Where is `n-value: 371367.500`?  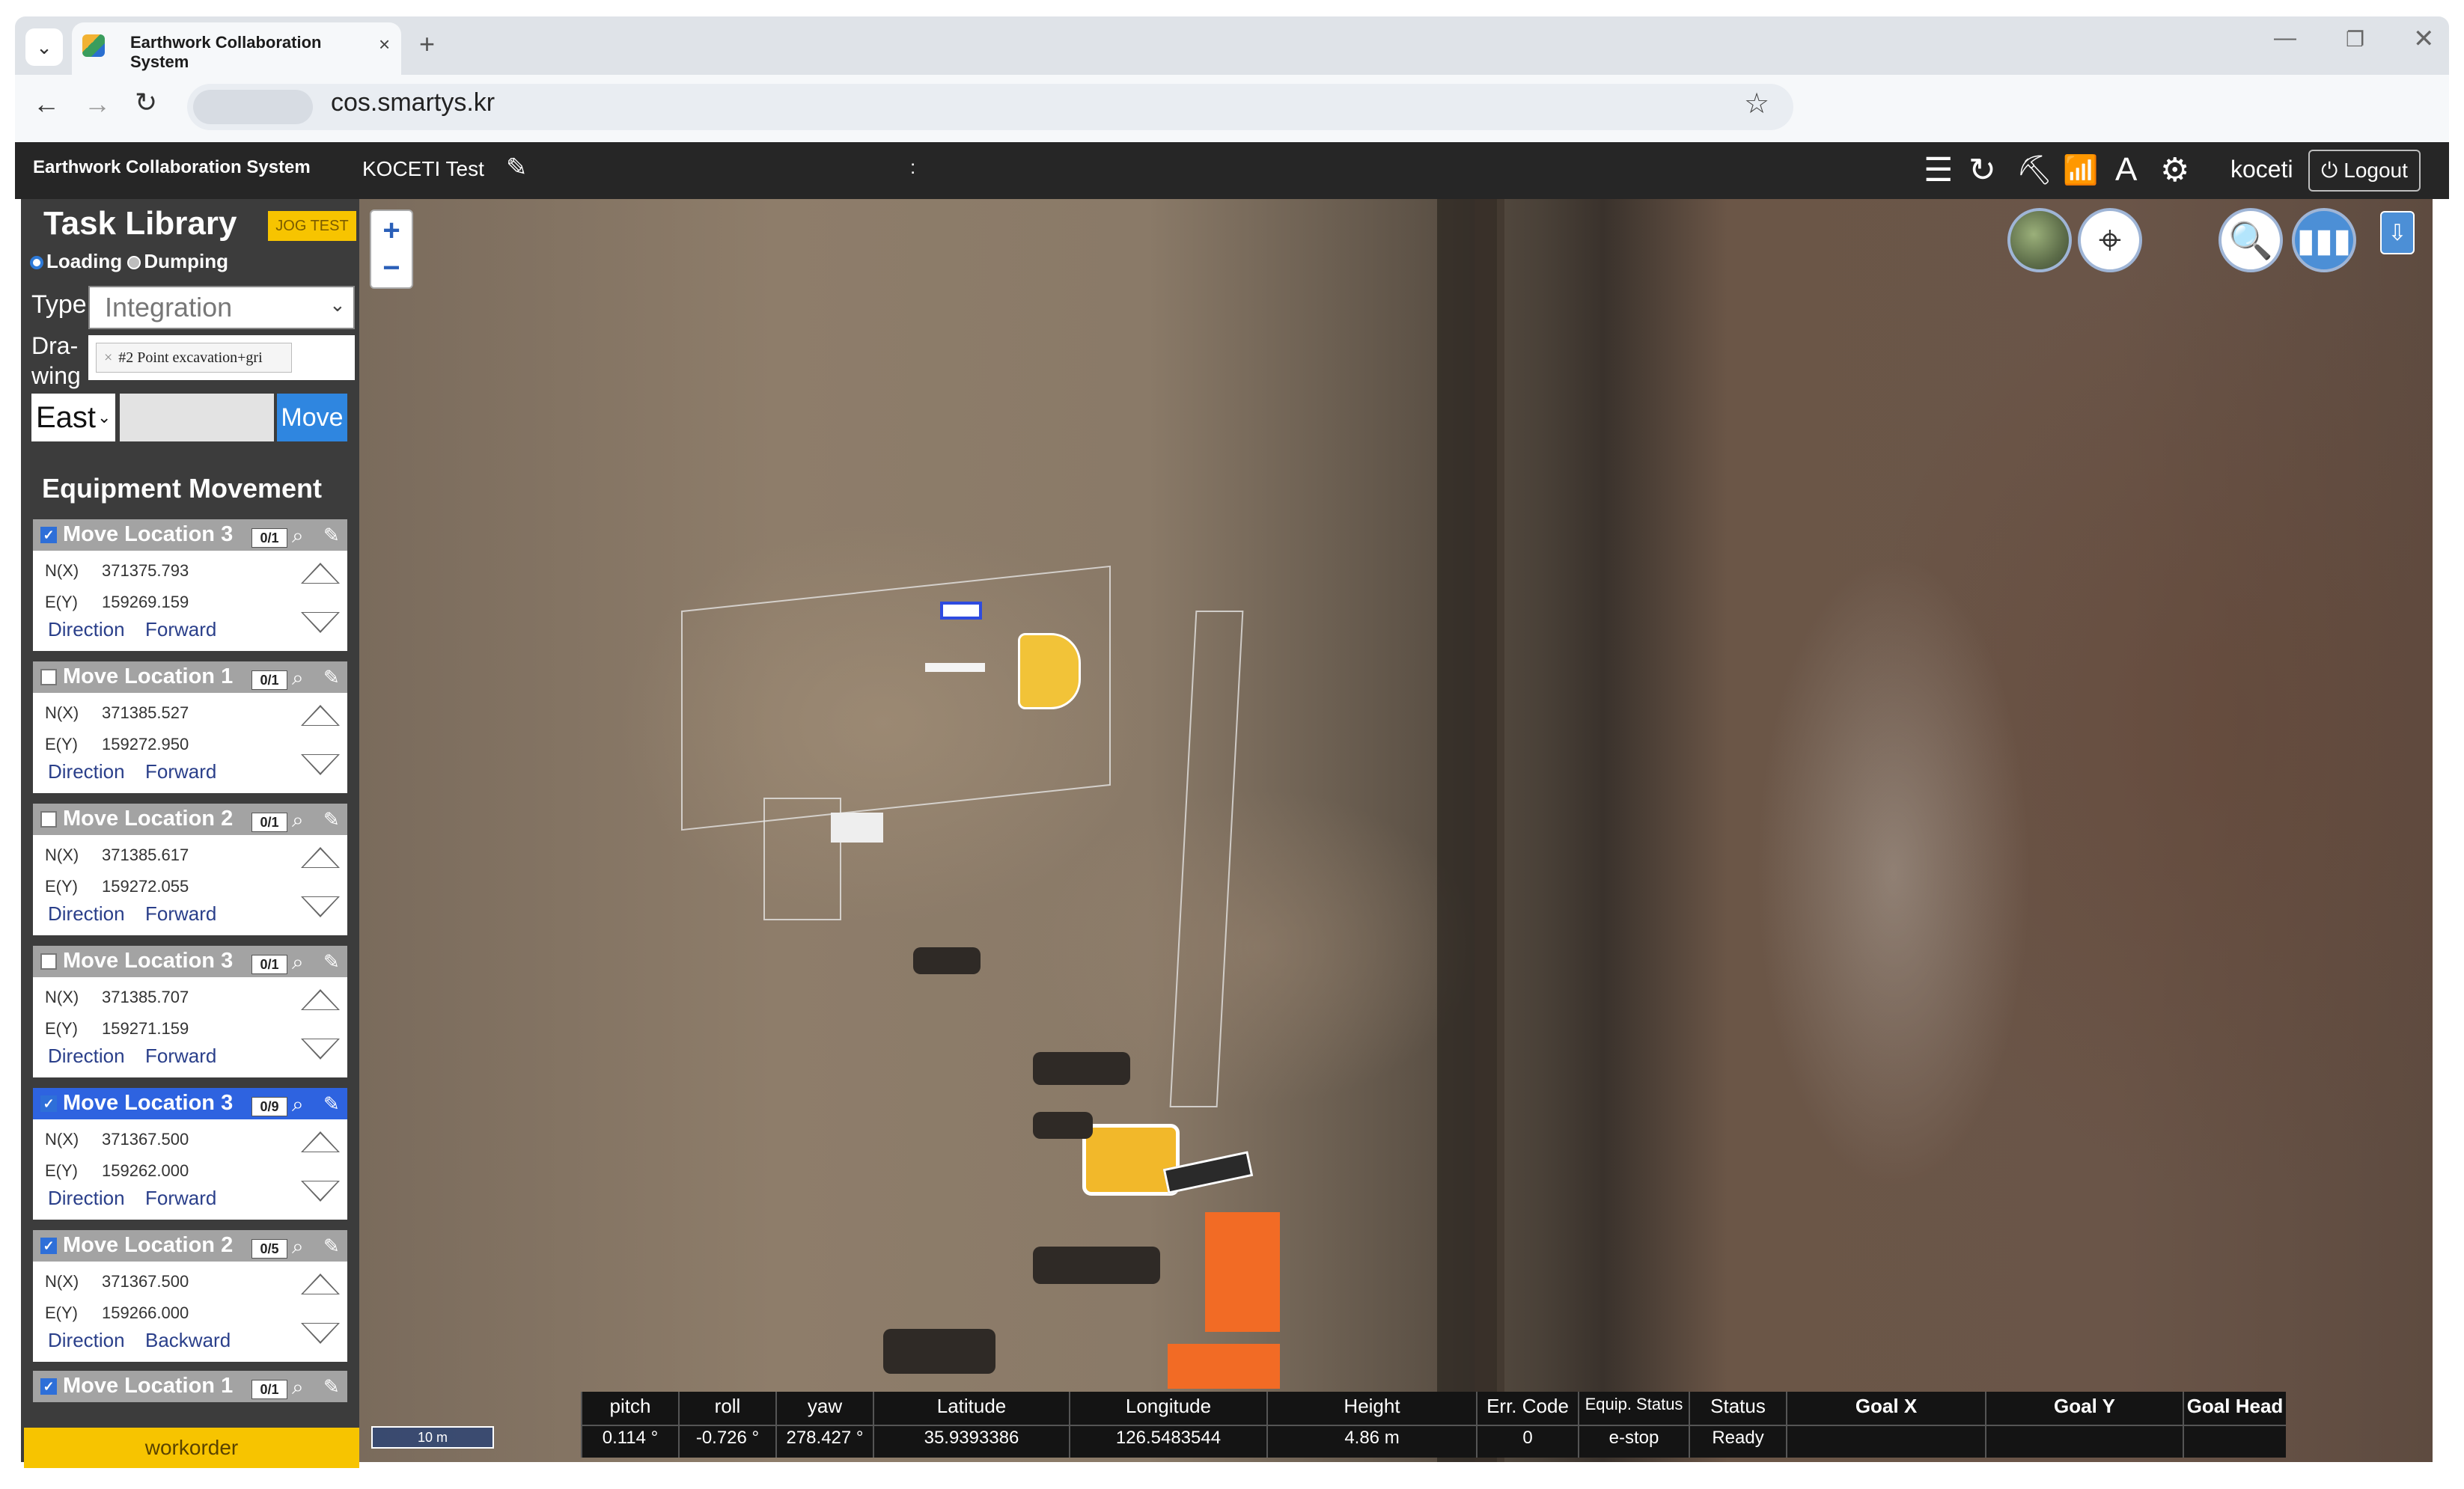
n-value: 371367.500 is located at coordinates (145, 1139).